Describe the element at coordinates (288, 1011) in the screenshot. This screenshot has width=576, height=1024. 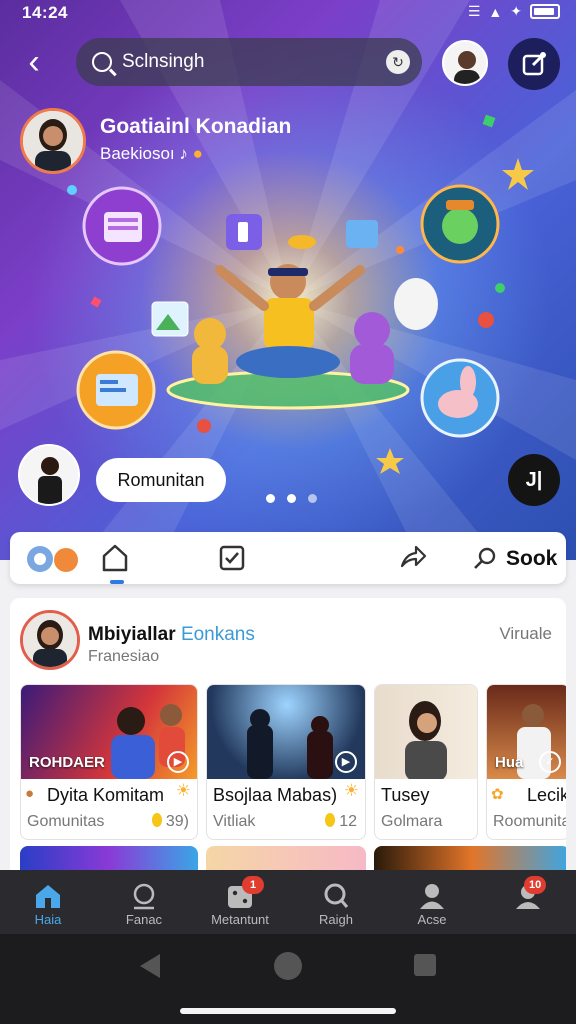
I see `gesture-bar` at that location.